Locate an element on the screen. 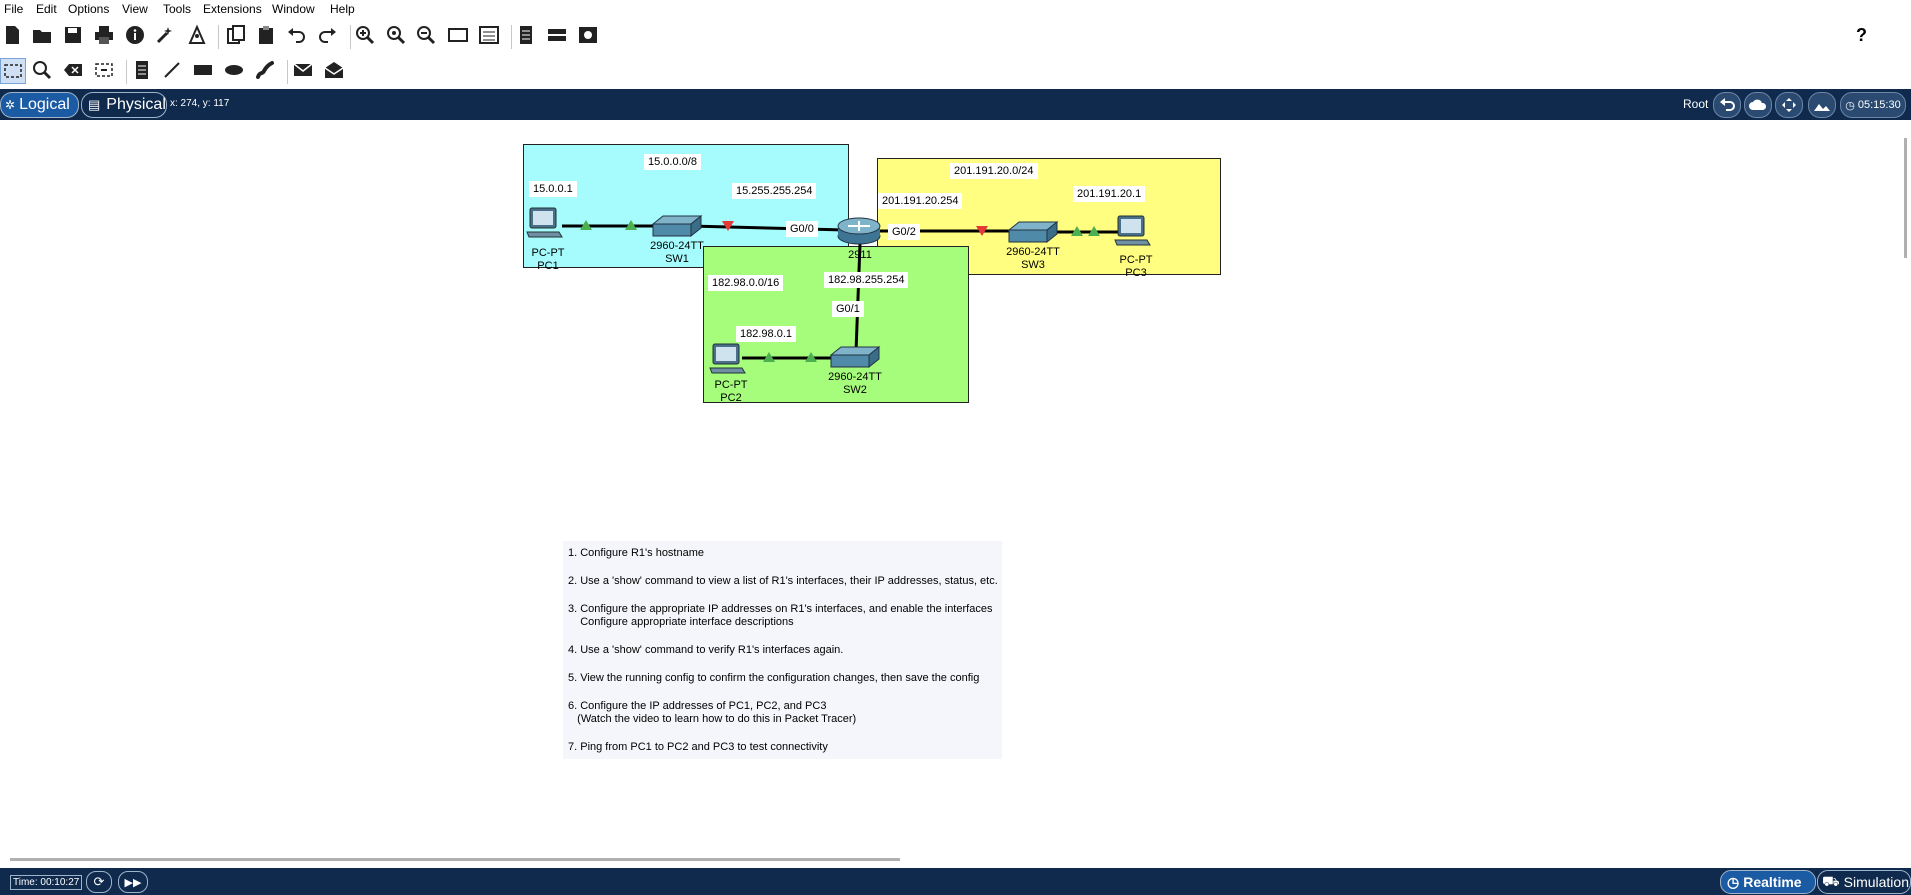 The image size is (1911, 895). new-file-icon is located at coordinates (12, 35).